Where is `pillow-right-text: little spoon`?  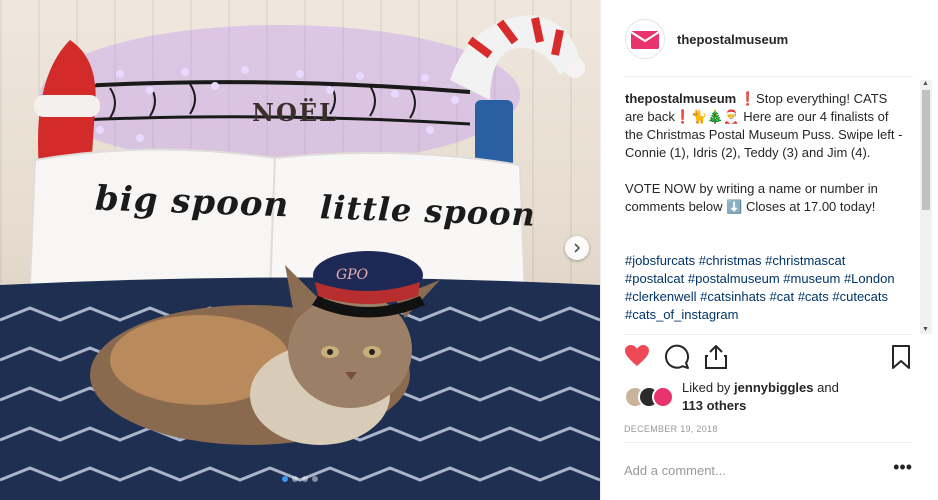 pillow-right-text: little spoon is located at coordinates (428, 211).